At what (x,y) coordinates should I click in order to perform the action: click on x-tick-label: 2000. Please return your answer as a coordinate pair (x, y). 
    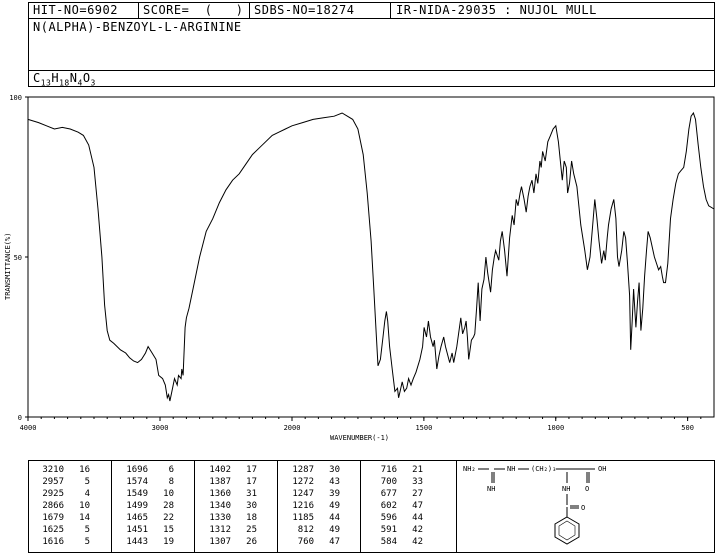
    Looking at the image, I should click on (292, 428).